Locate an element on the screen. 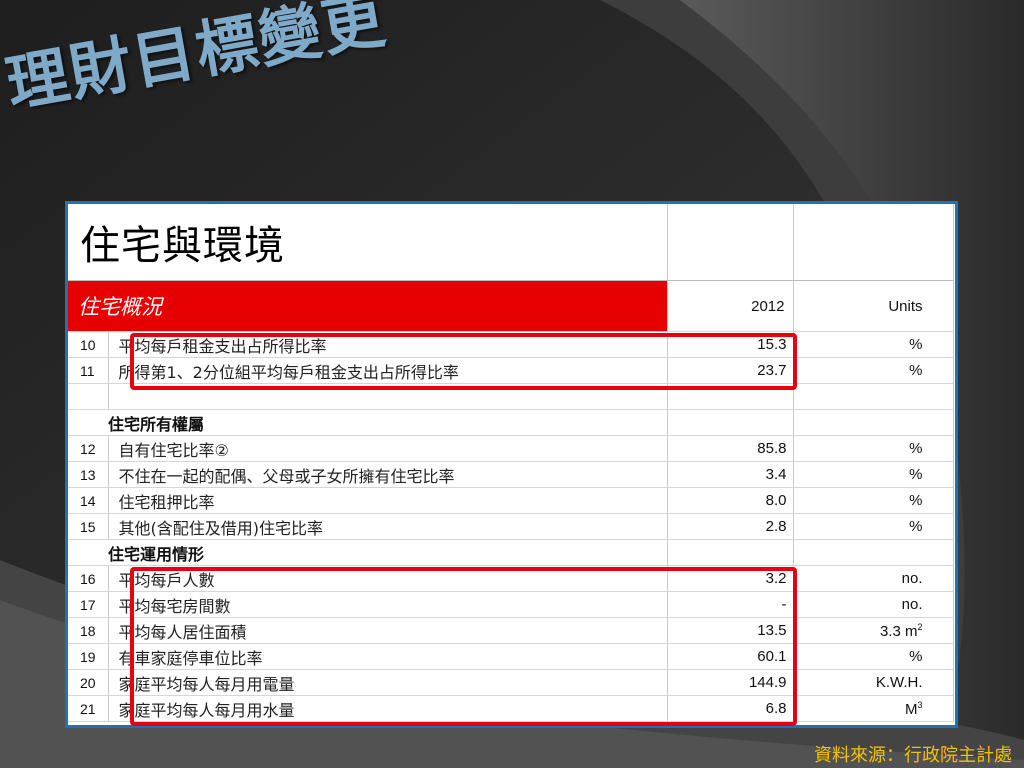 This screenshot has width=1024, height=768. group-label-ownership: 住宅所有權屬 is located at coordinates (368, 422).